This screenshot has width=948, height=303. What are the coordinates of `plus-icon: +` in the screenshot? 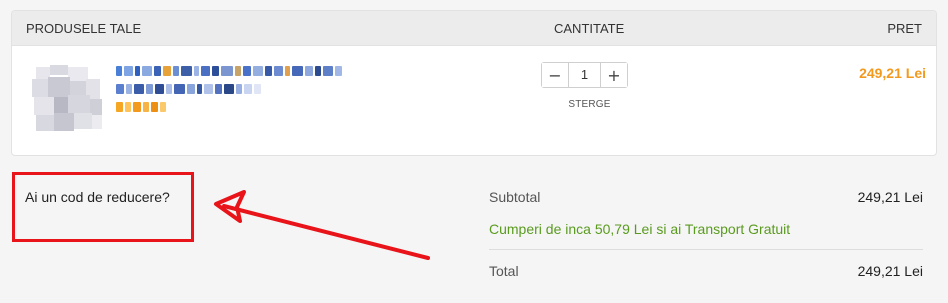 It's located at (614, 75).